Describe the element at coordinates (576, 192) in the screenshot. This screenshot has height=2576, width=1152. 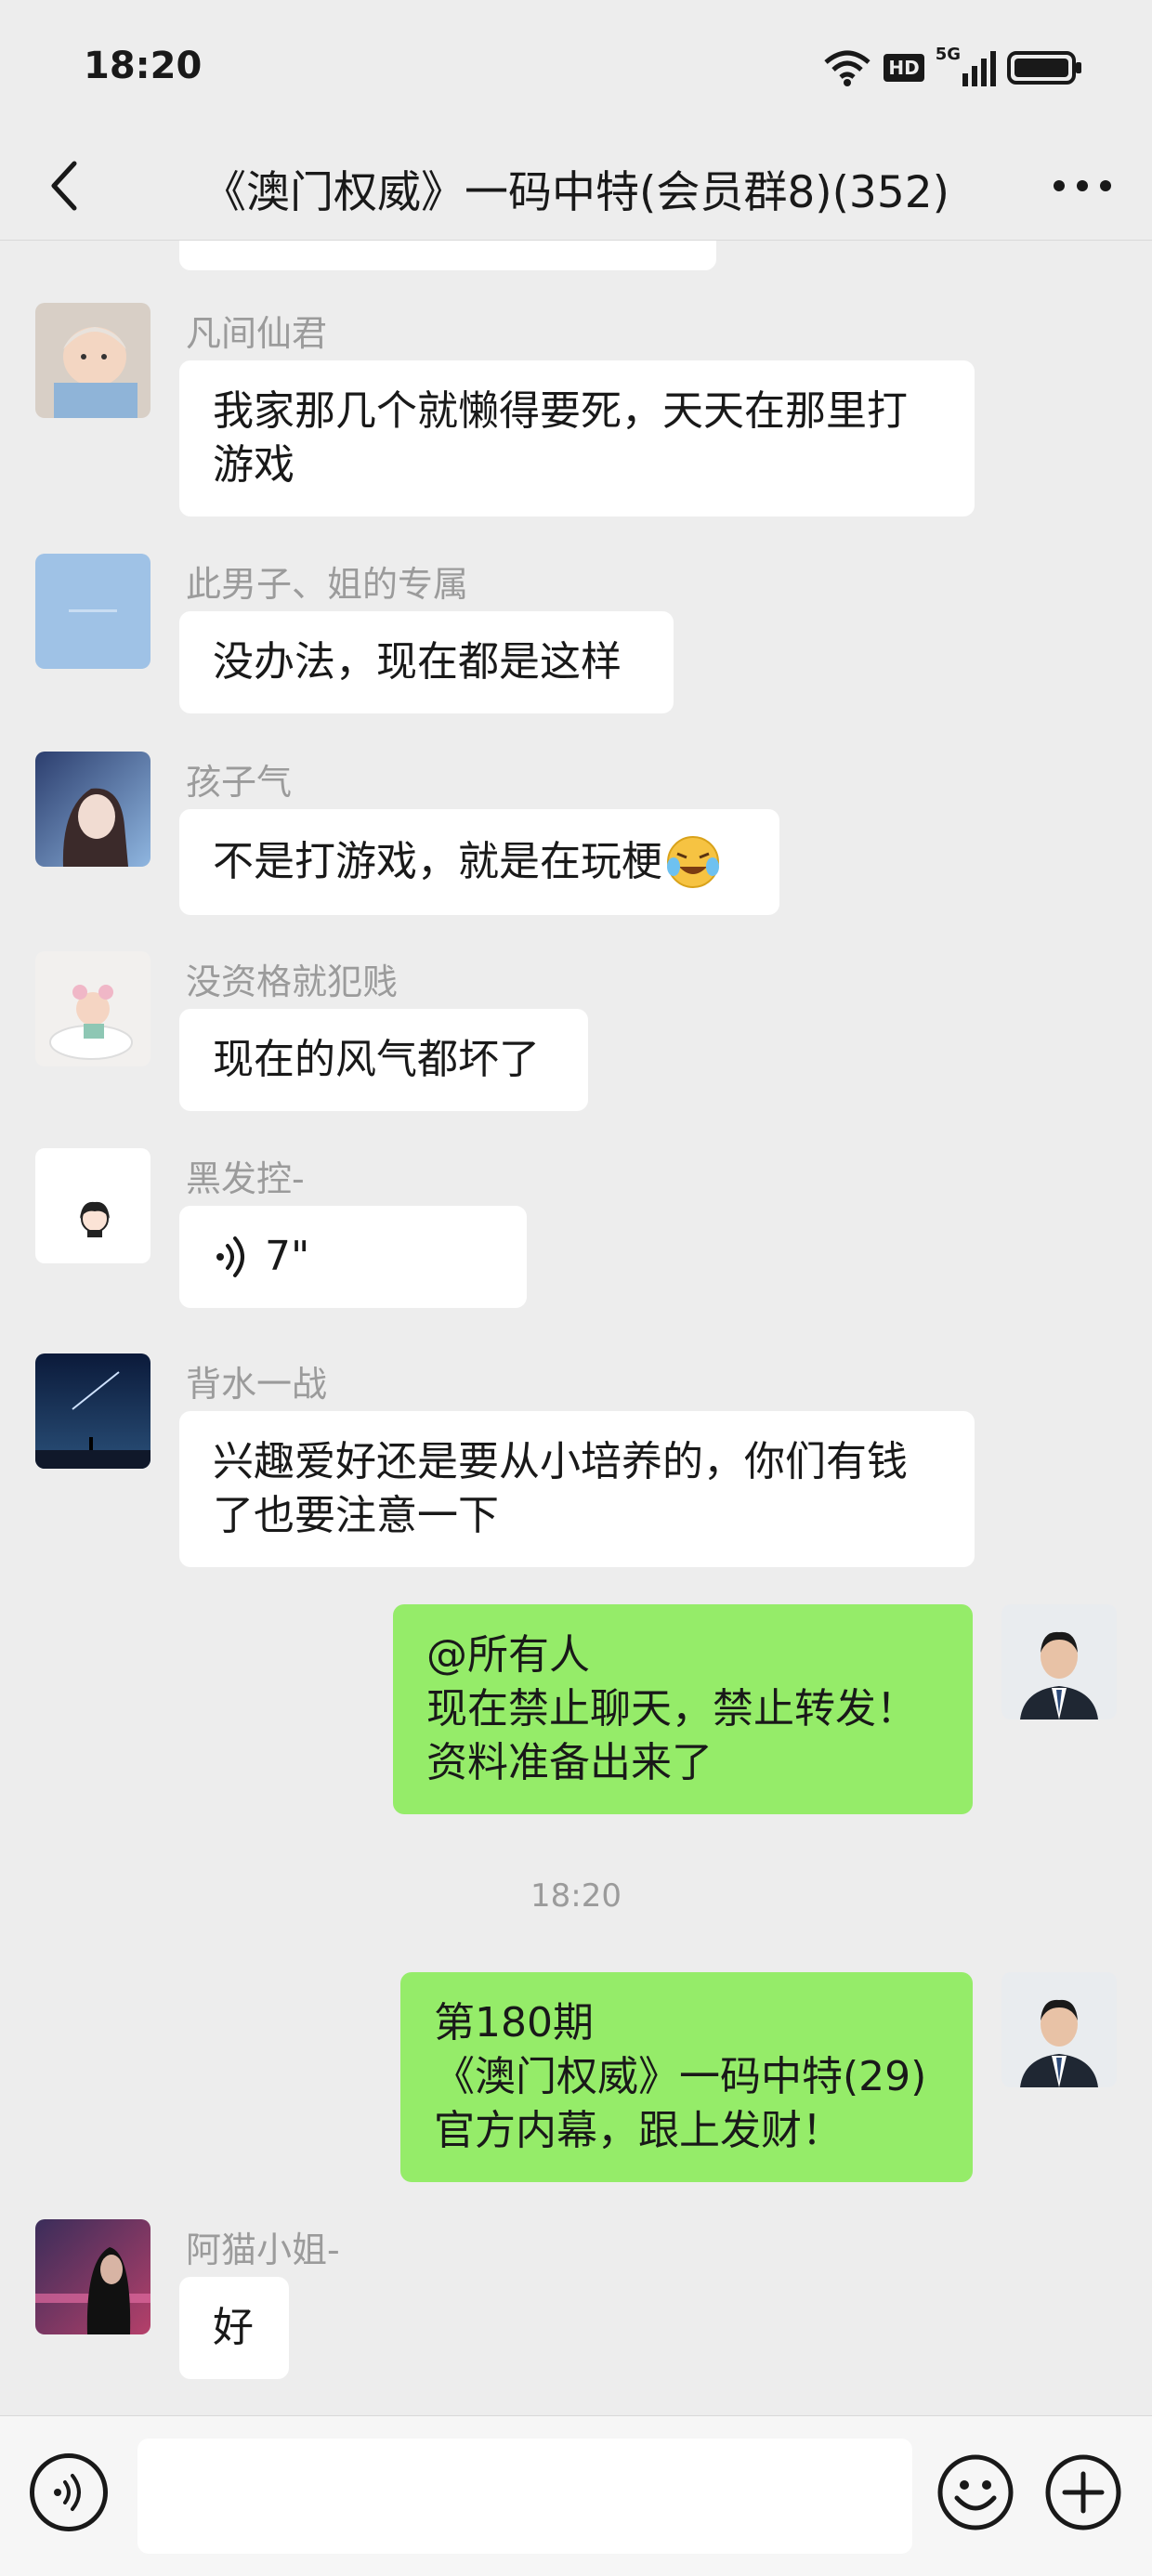
I see `chat-title: 《澳门权威》一码中特(会员群8)(352)` at that location.